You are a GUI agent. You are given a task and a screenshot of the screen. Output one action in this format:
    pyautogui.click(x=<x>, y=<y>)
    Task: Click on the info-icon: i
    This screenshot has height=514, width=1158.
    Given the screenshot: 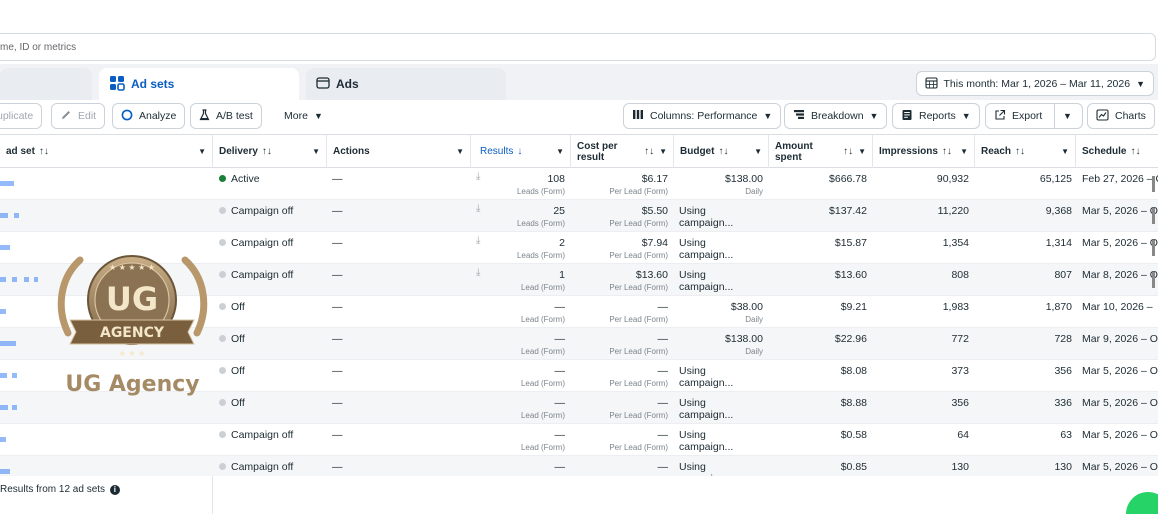 What is the action you would take?
    pyautogui.click(x=114, y=490)
    